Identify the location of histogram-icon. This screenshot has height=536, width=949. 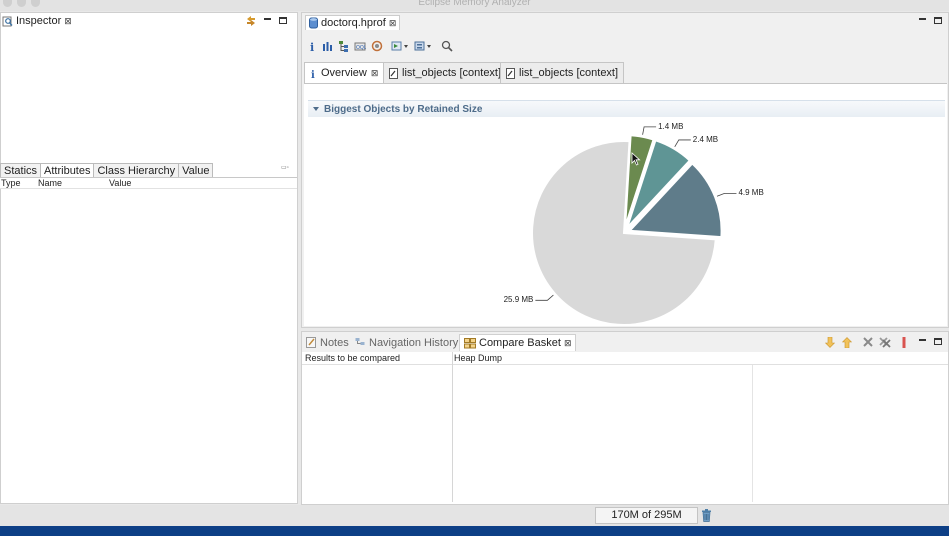
(328, 46).